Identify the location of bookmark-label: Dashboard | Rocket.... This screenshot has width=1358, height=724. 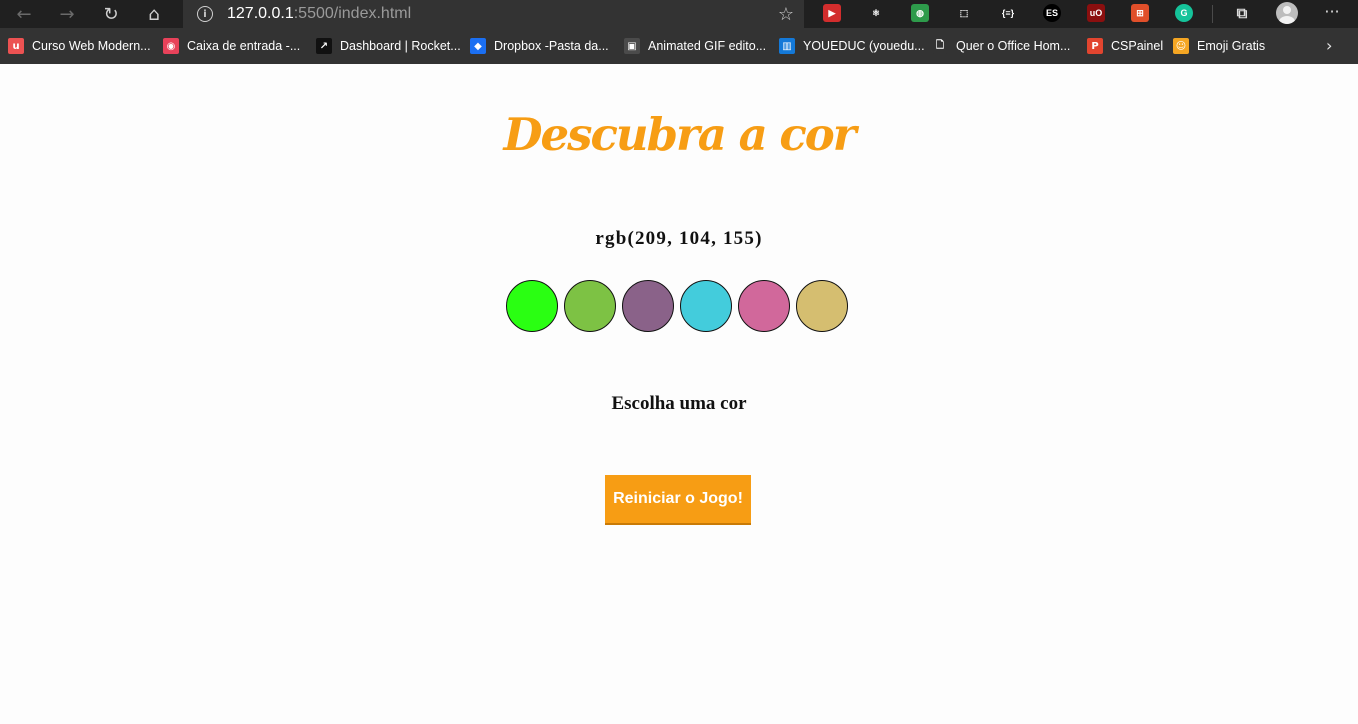
(400, 46).